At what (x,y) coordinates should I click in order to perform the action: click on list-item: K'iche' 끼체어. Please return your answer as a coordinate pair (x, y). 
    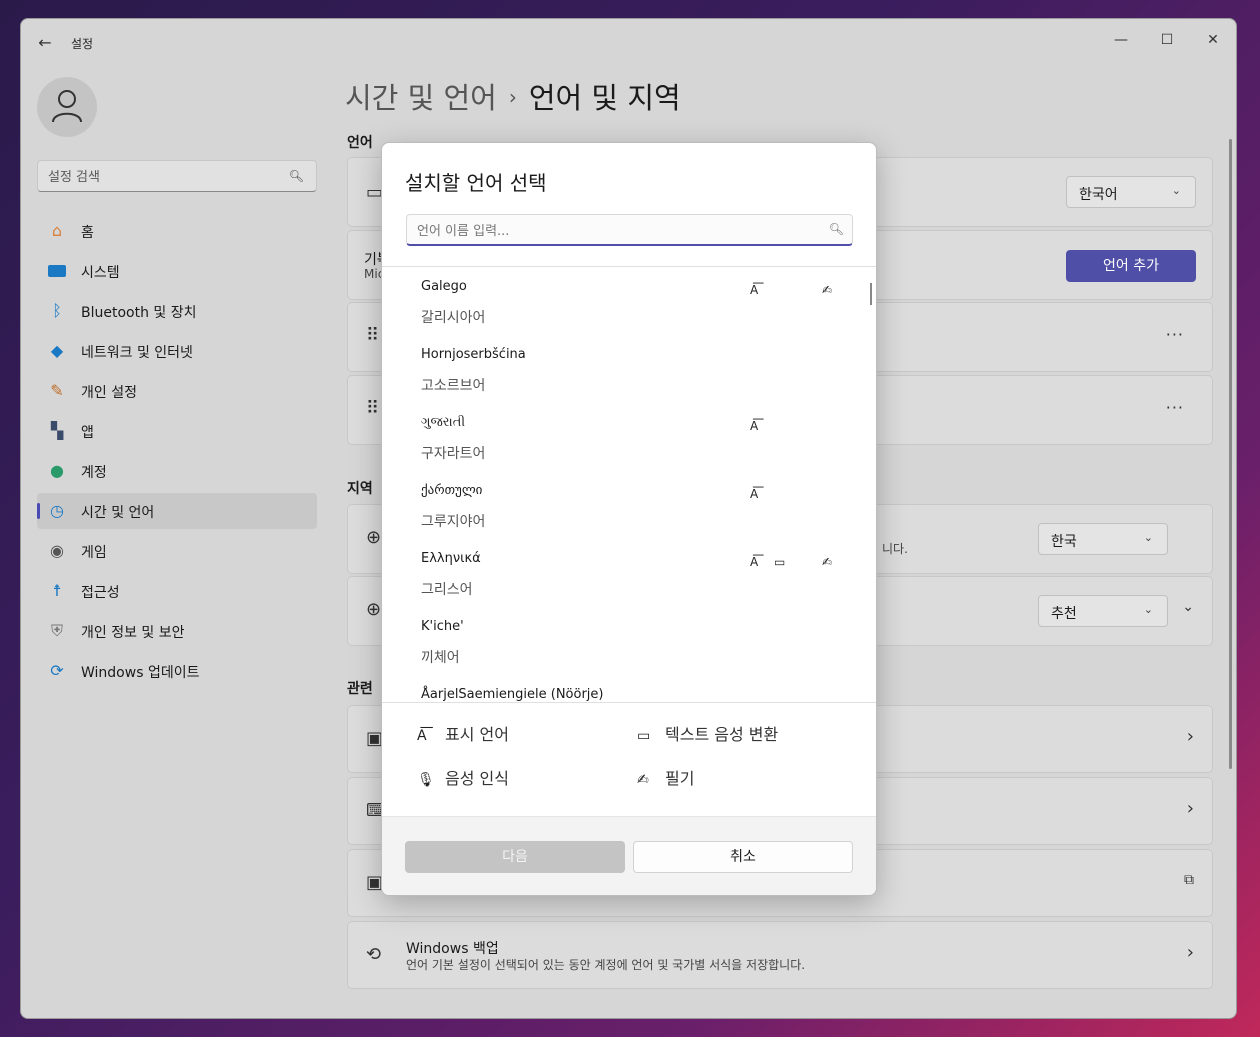
    Looking at the image, I should click on (629, 641).